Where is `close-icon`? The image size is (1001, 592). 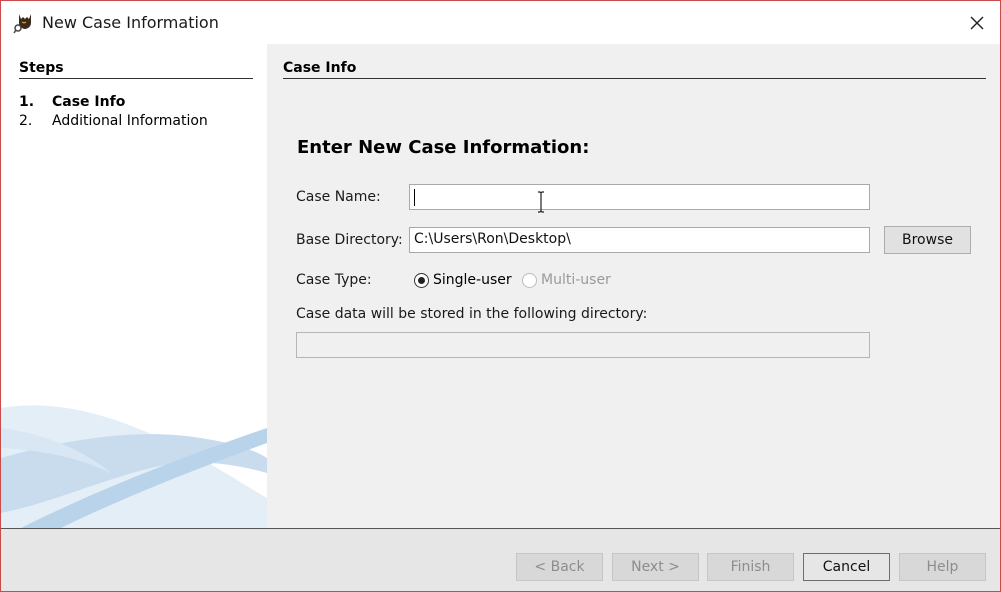 close-icon is located at coordinates (977, 22).